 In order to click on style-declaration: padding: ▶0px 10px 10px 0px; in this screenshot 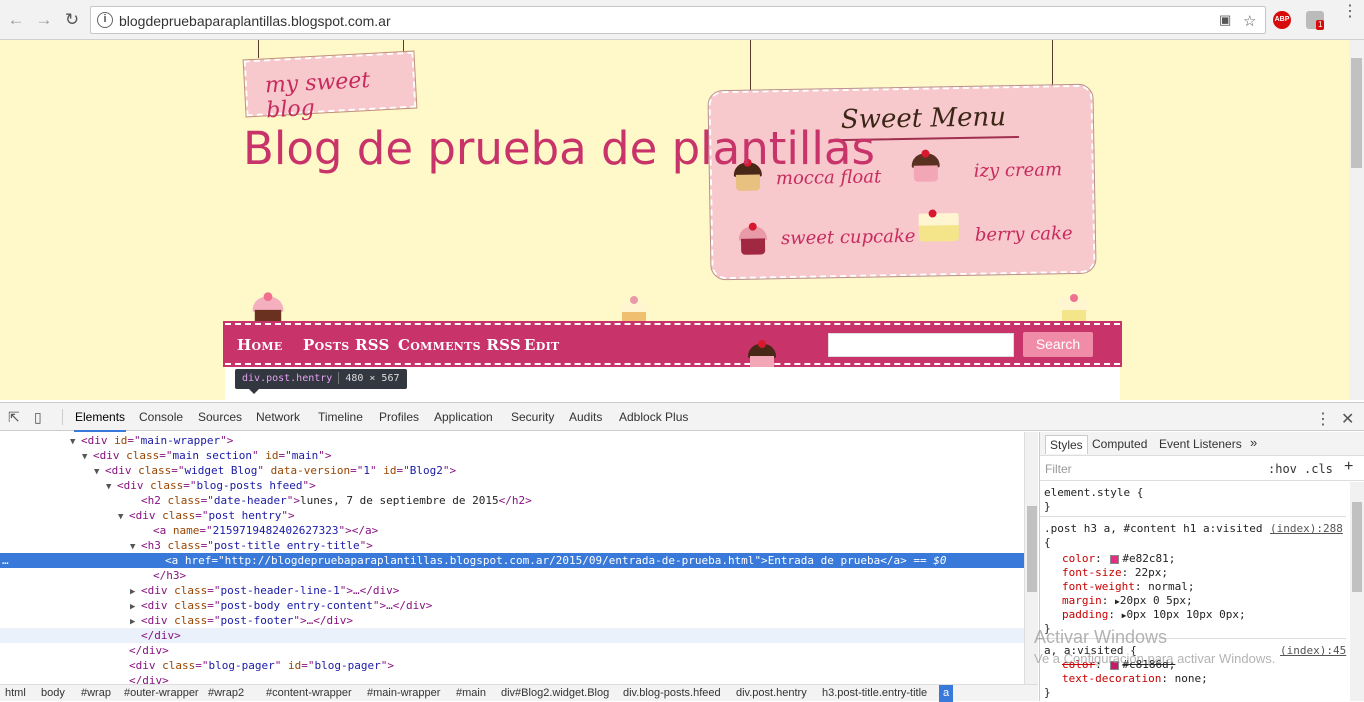, I will do `click(1154, 614)`.